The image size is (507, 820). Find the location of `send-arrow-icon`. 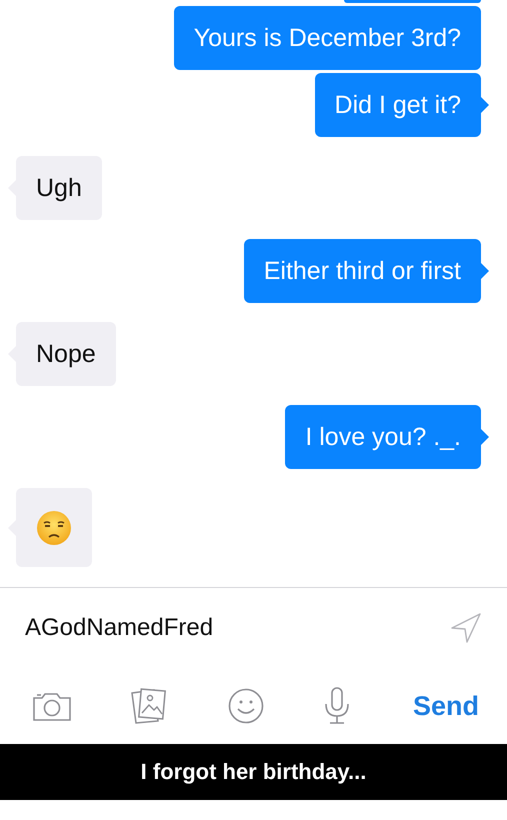

send-arrow-icon is located at coordinates (466, 628).